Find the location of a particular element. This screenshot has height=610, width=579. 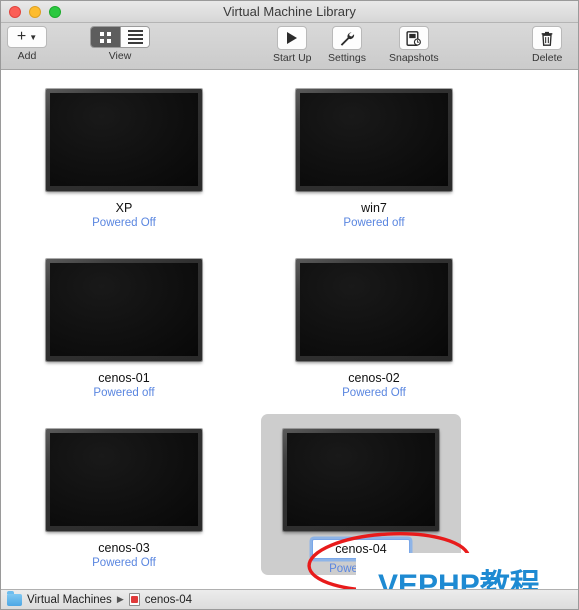

plus-icon: + is located at coordinates (21, 36).